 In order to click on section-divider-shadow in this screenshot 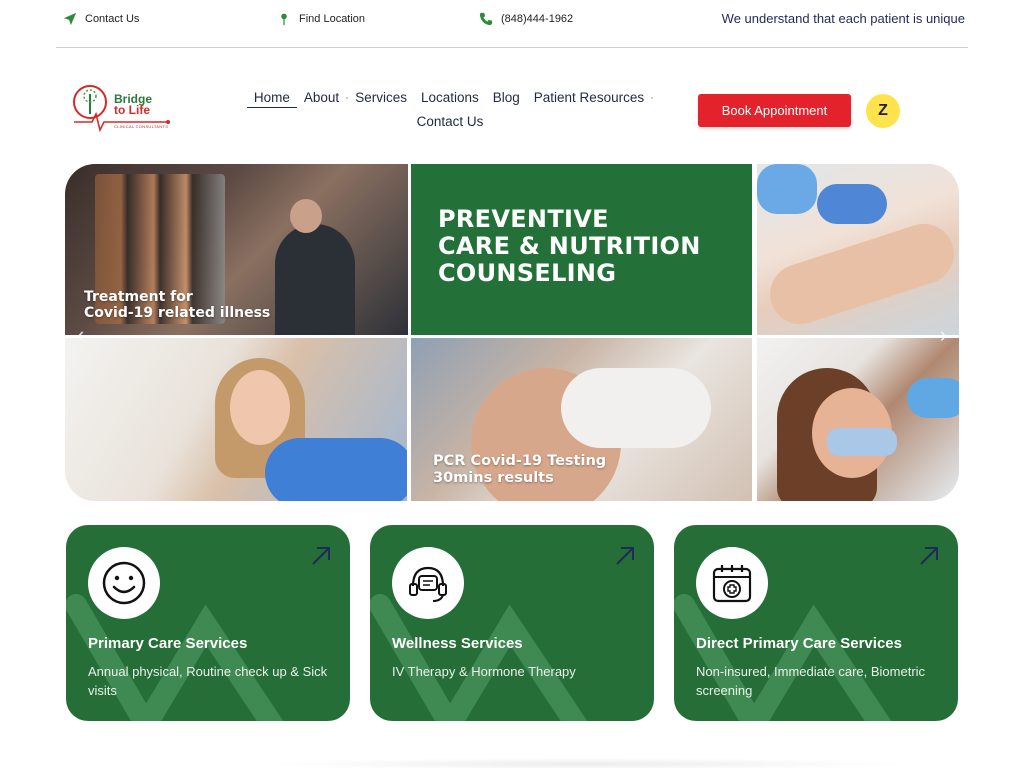, I will do `click(585, 763)`.